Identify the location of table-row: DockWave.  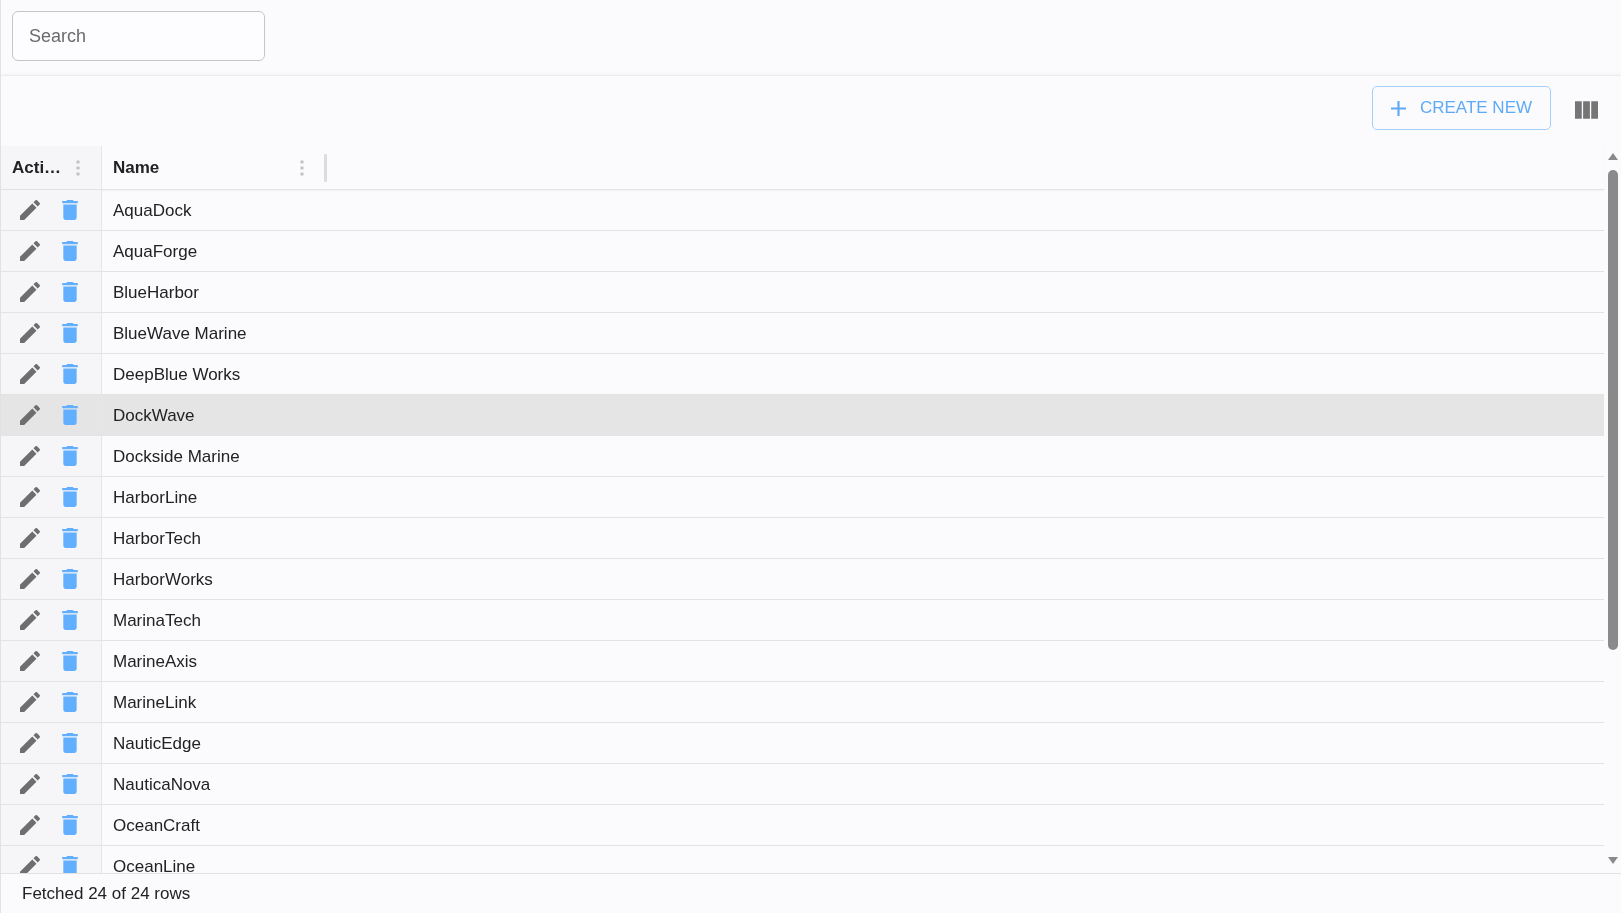
(802, 415).